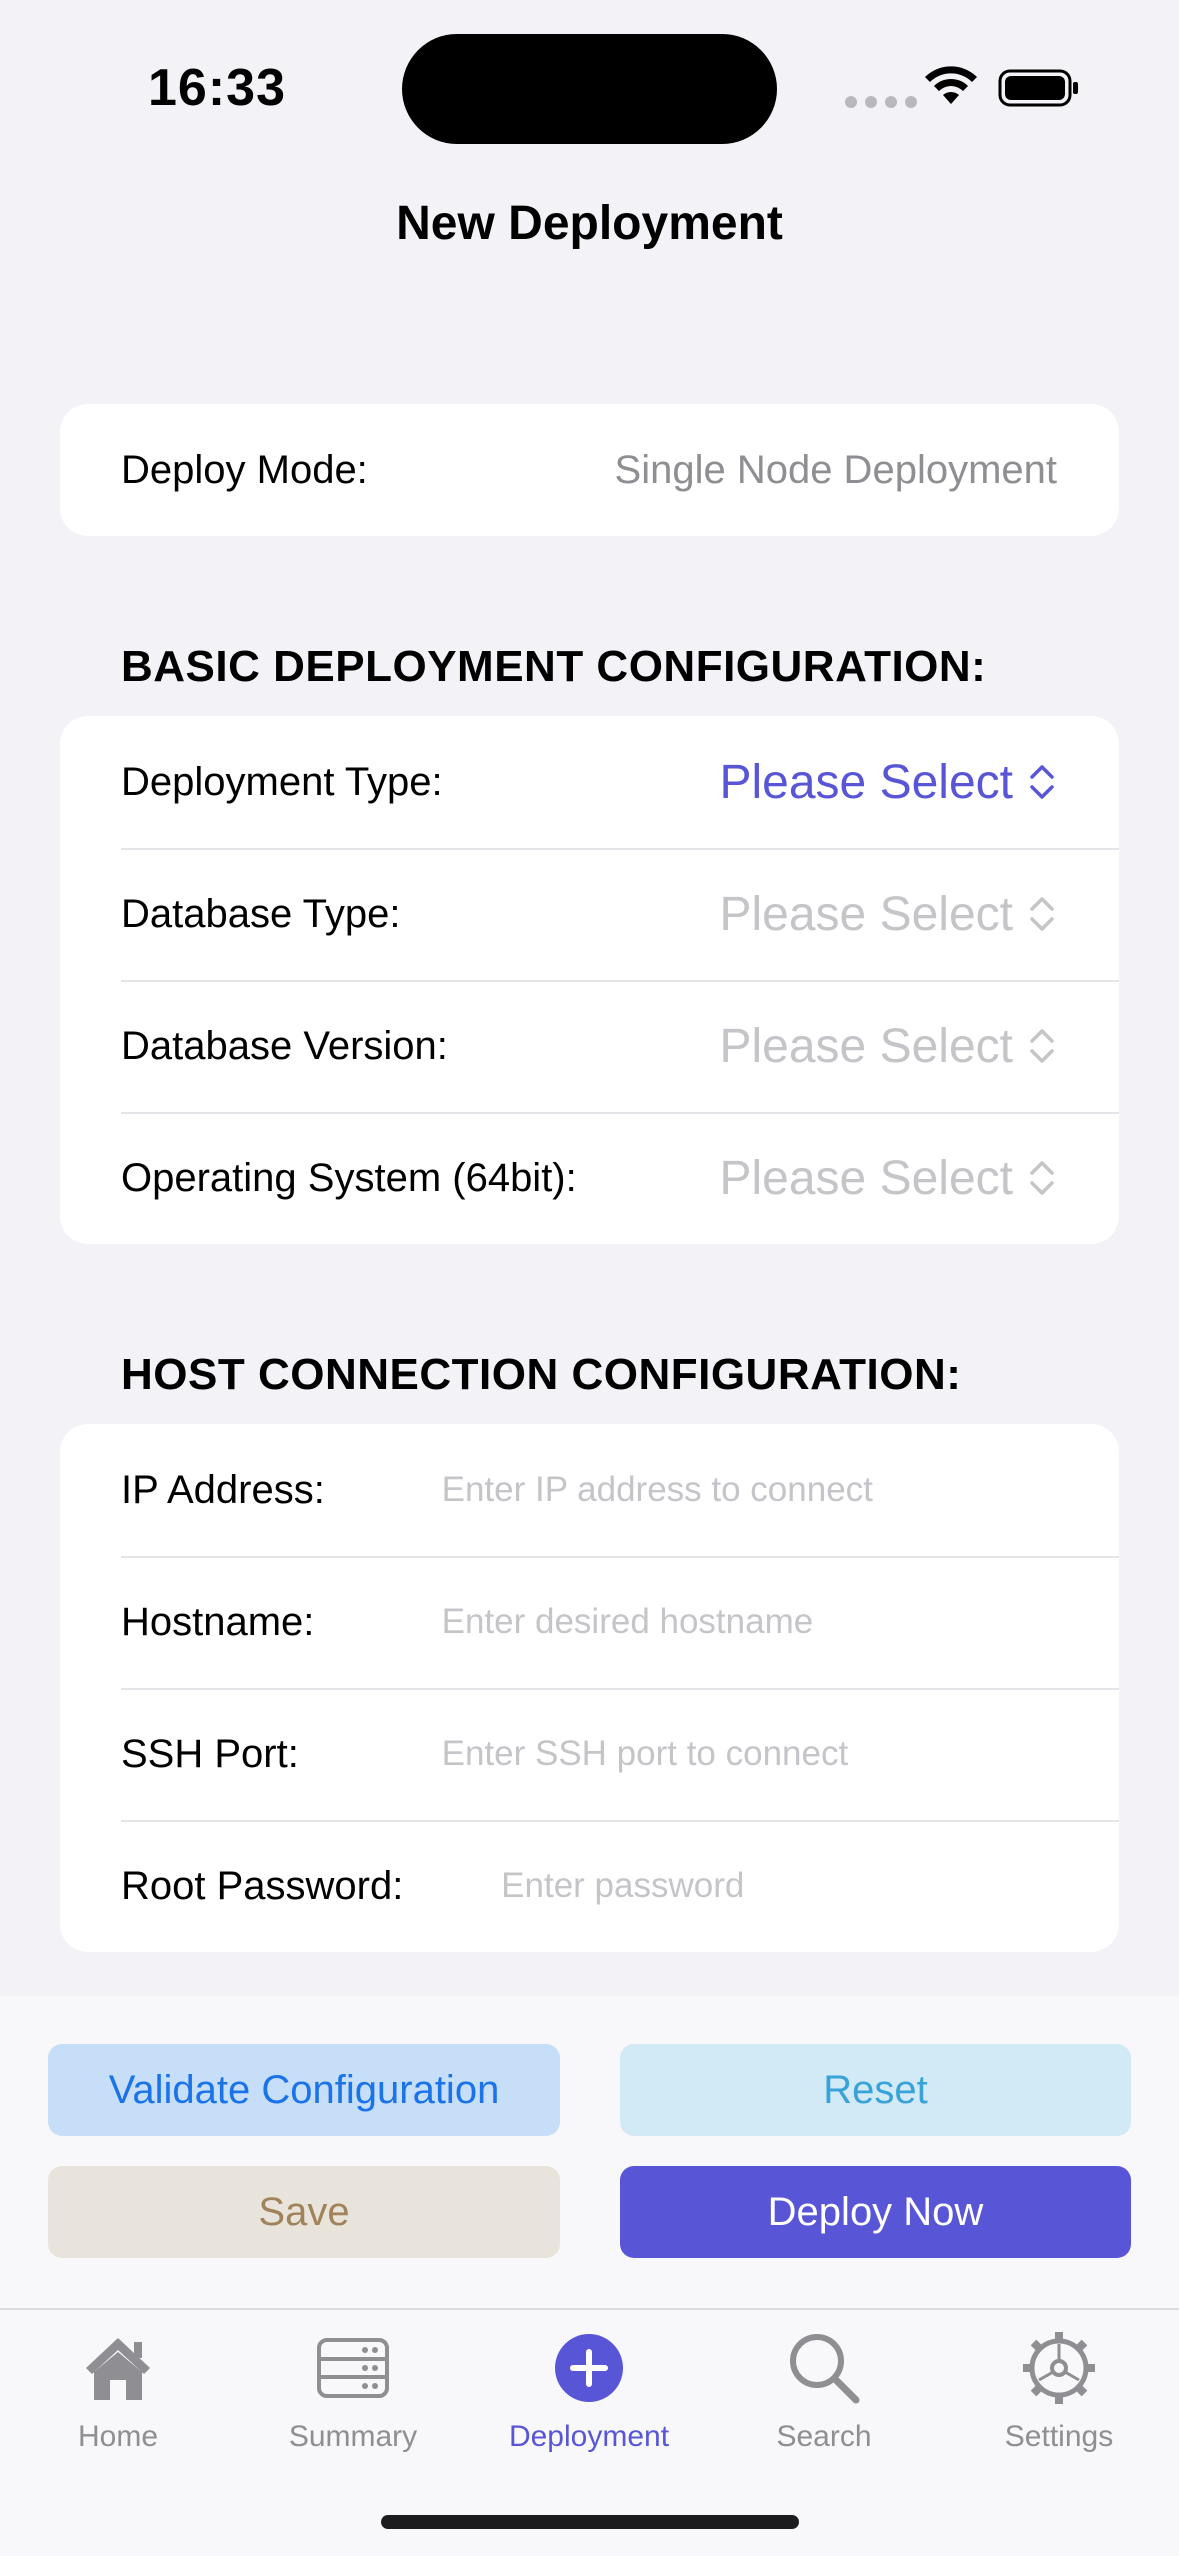  What do you see at coordinates (749, 1490) in the screenshot?
I see `ip-address-input` at bounding box center [749, 1490].